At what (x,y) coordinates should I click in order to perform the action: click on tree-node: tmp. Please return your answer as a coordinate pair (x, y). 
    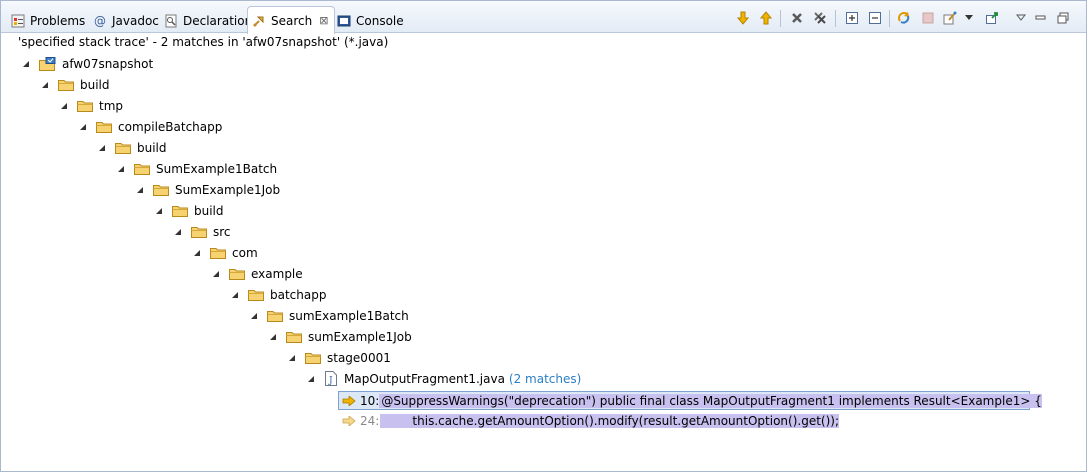
    Looking at the image, I should click on (91, 105).